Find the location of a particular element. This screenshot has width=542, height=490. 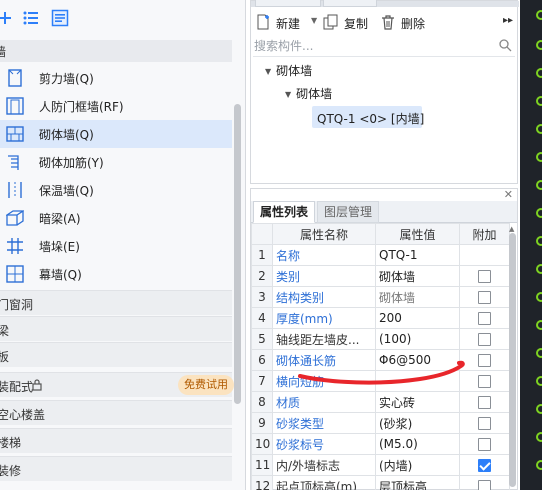

row-index: 3 is located at coordinates (262, 297).